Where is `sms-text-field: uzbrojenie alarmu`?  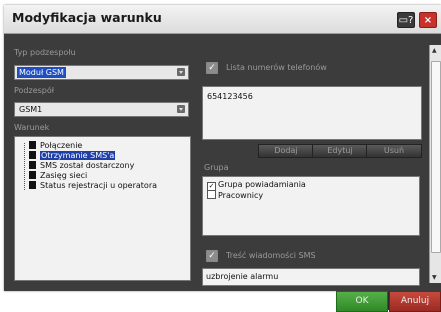
sms-text-field: uzbrojenie alarmu is located at coordinates (311, 277).